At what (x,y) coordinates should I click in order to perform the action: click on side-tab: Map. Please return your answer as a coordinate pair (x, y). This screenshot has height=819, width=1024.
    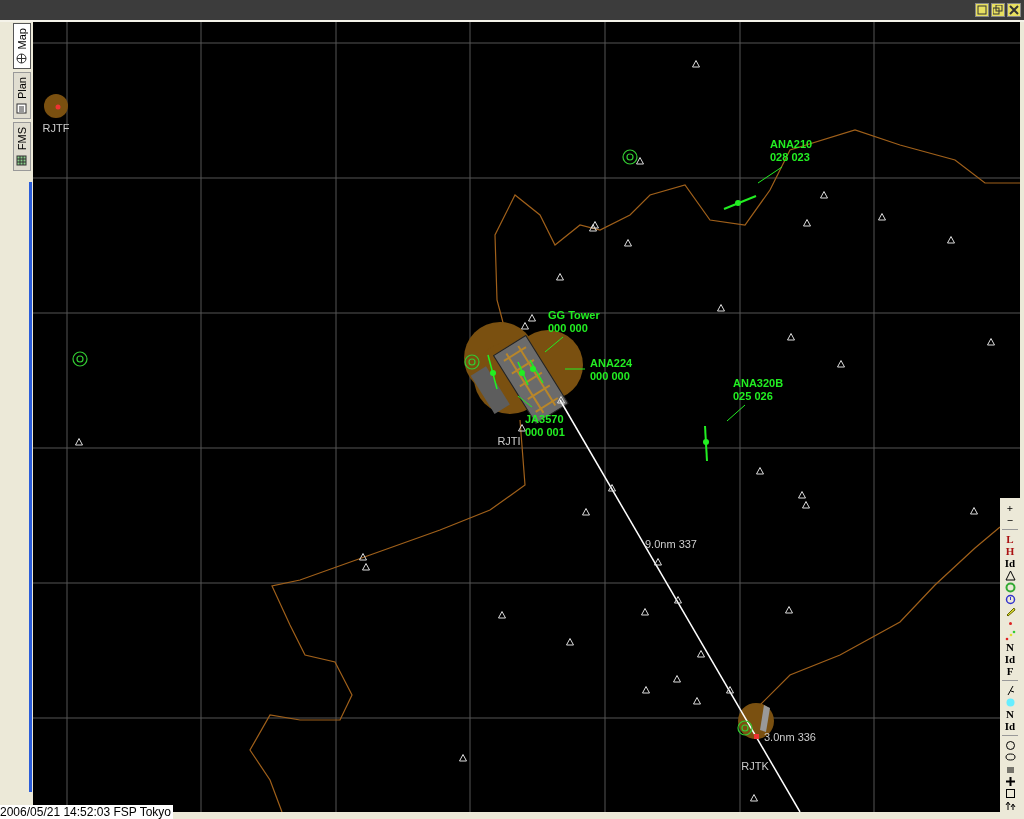
    Looking at the image, I should click on (21, 46).